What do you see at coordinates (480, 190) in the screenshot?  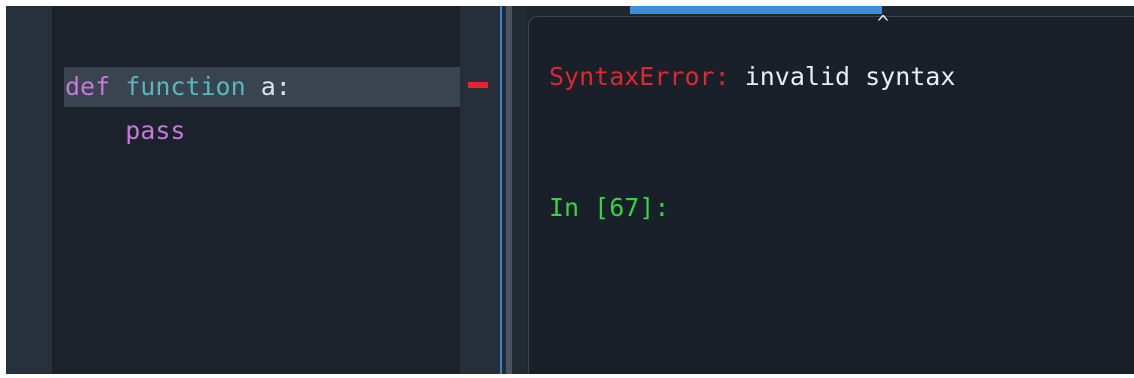 I see `overview-ruler` at bounding box center [480, 190].